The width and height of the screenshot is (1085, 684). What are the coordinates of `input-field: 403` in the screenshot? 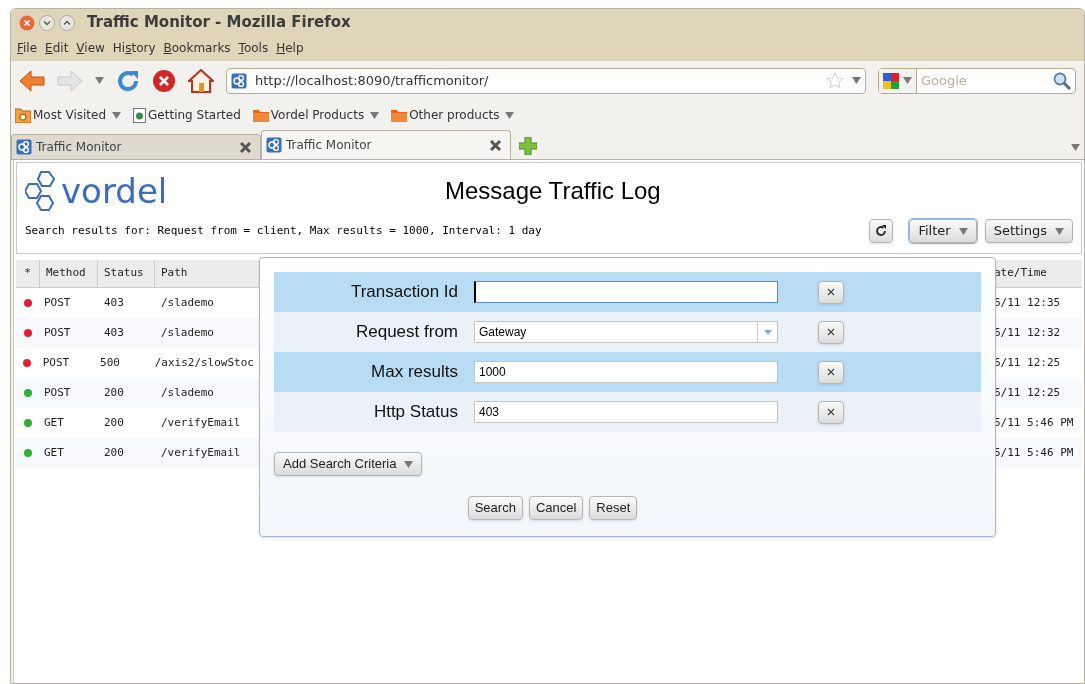 It's located at (626, 412).